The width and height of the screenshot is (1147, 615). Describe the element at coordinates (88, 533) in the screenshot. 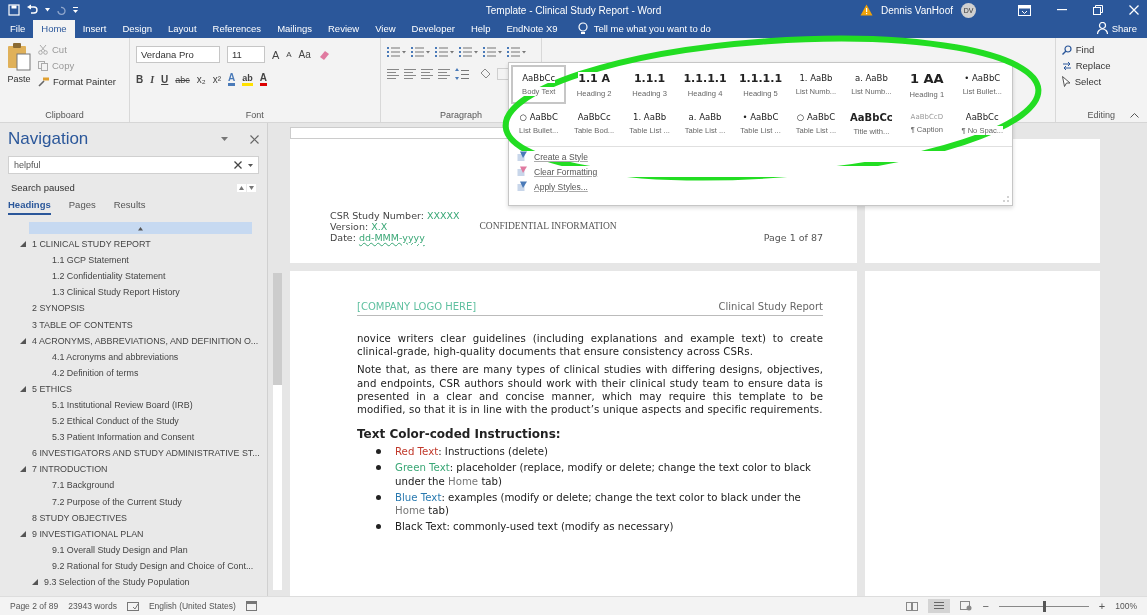

I see `heading-item: 9 INVESTIGATIONAL PLAN` at that location.